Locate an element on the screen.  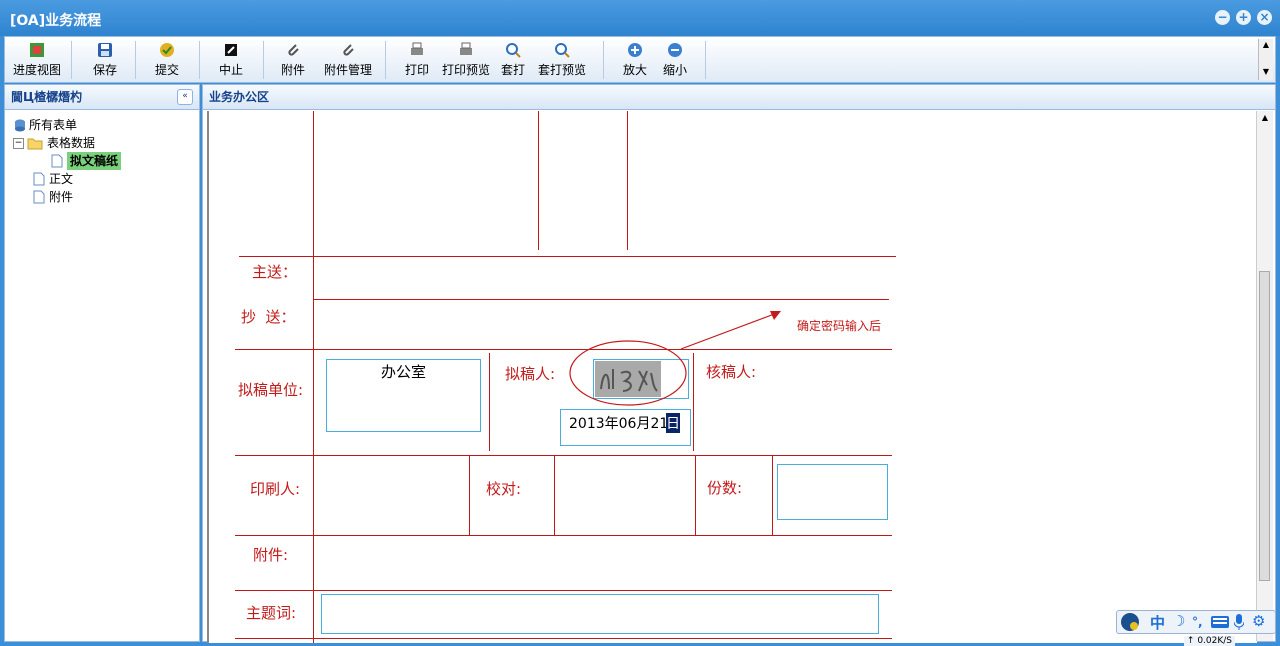
annotation-drawing is located at coordinates (675, 358).